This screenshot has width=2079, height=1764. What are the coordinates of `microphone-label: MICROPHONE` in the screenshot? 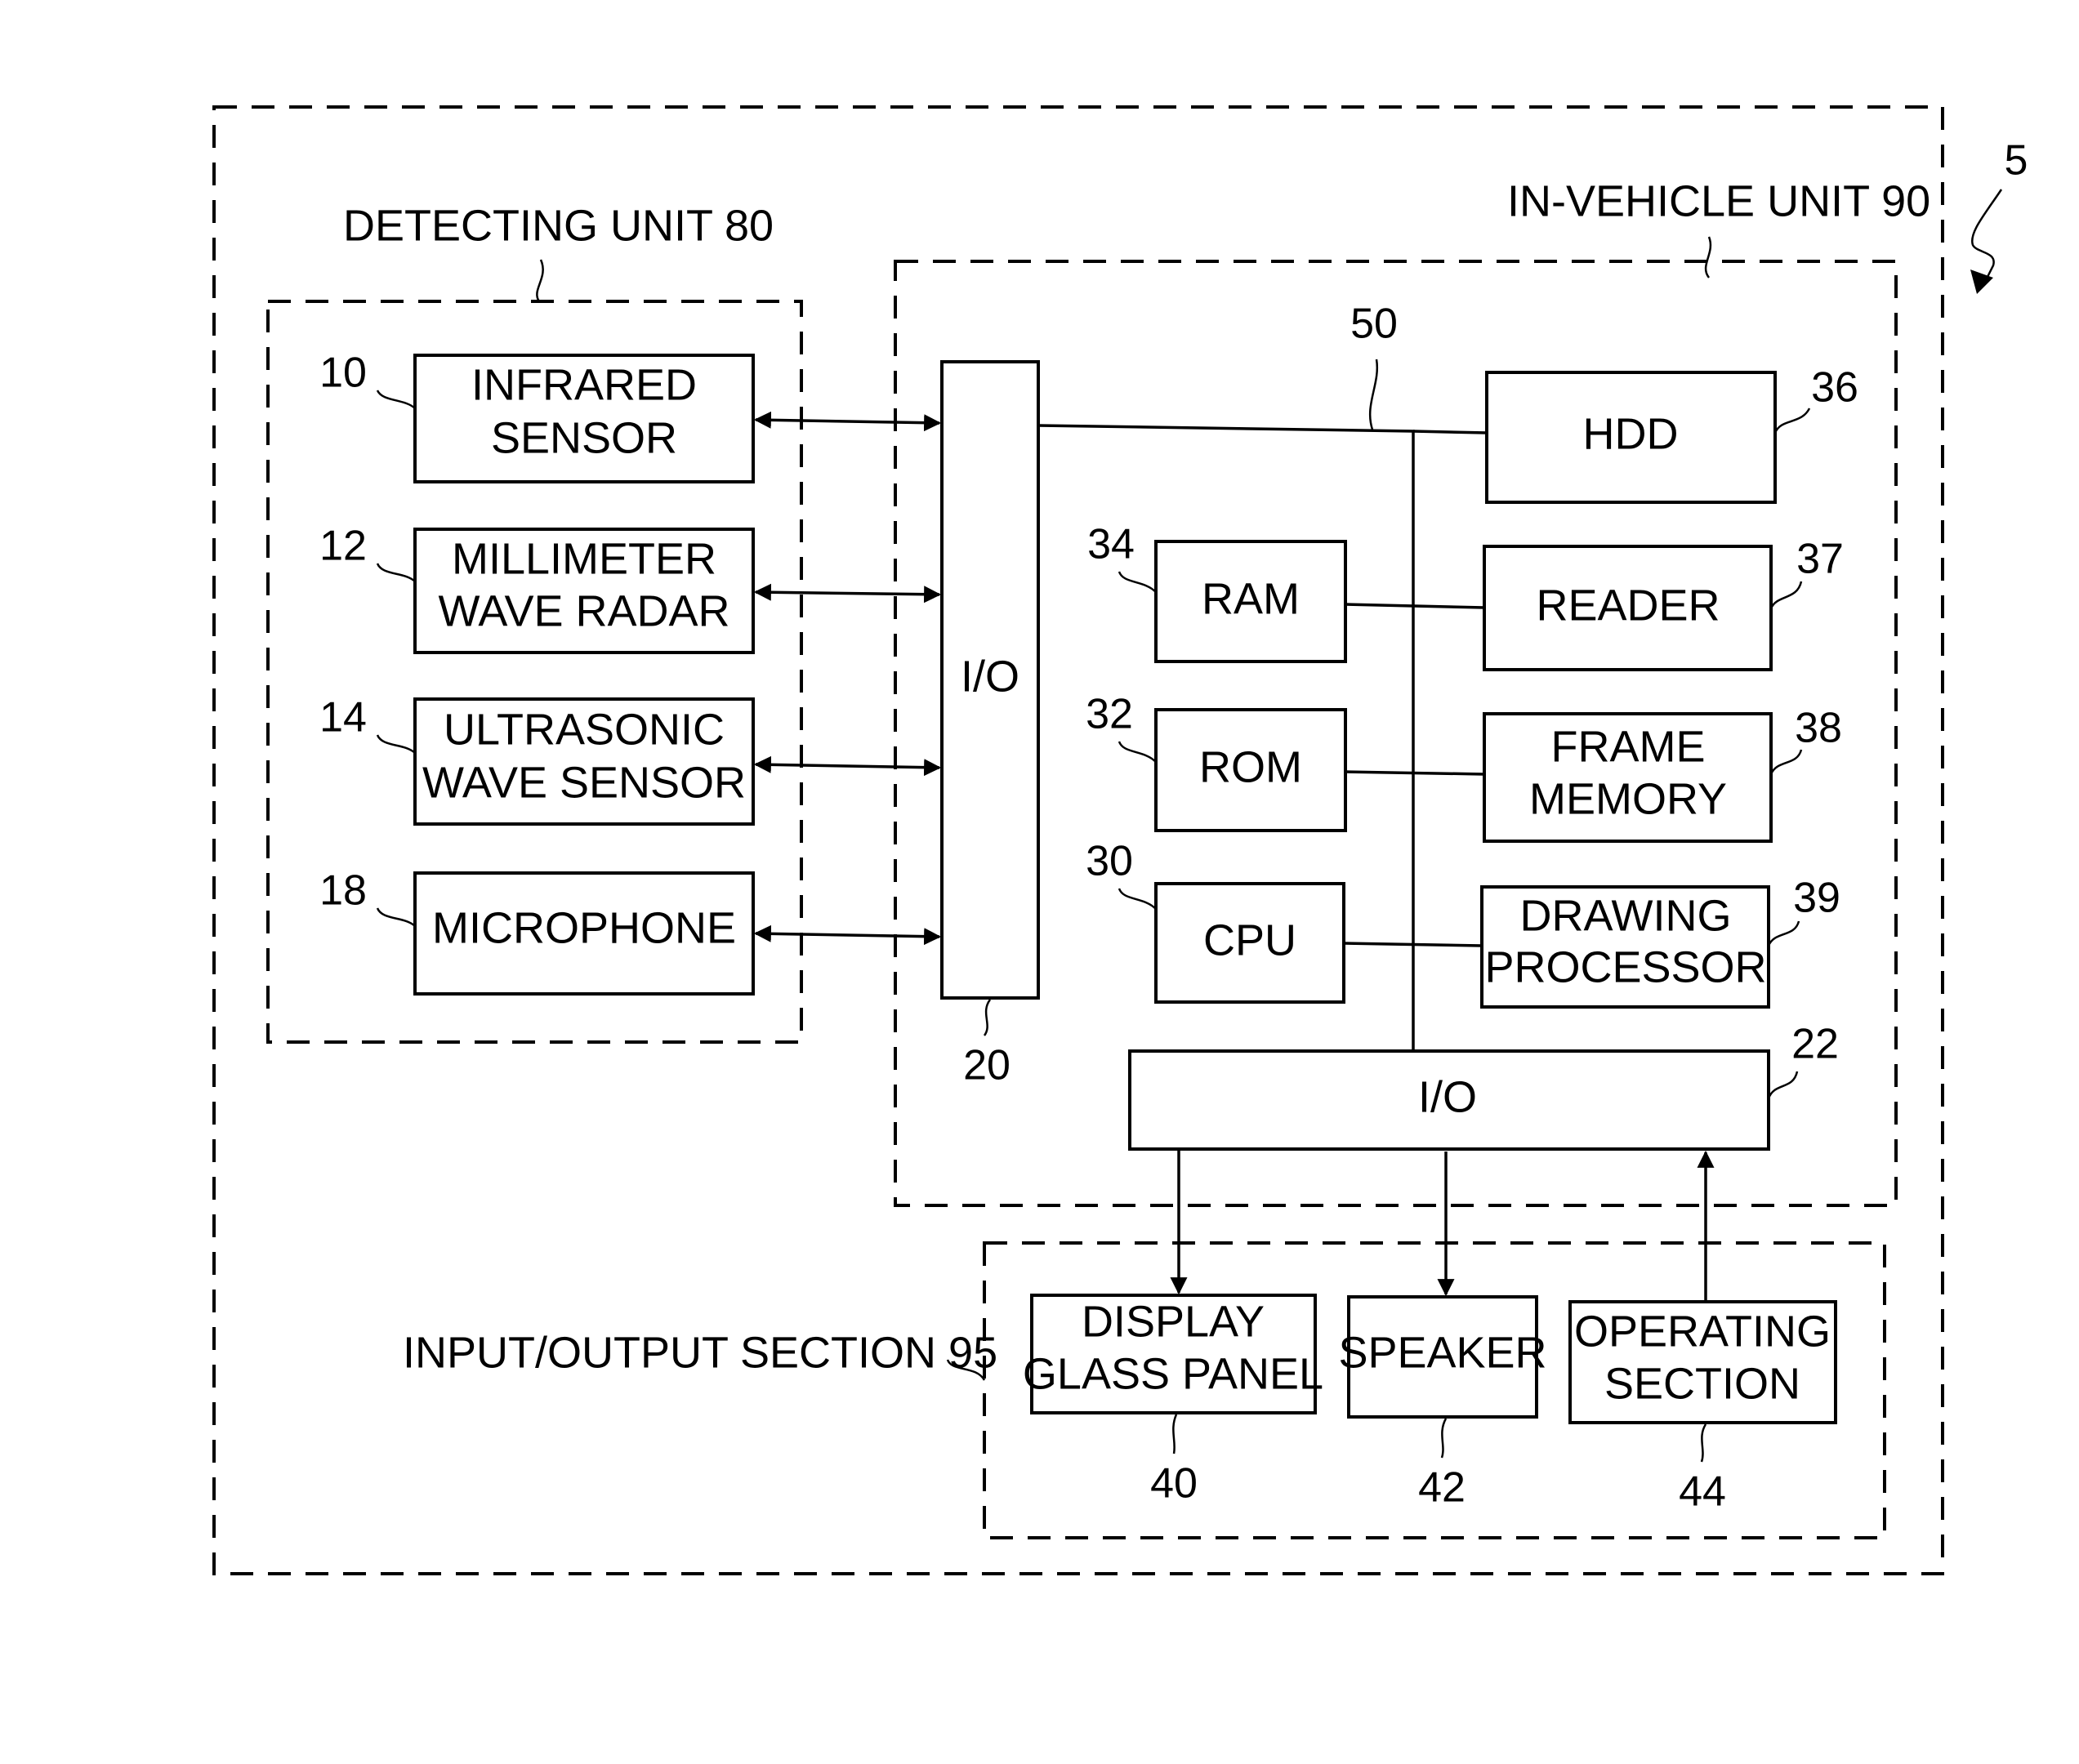 It's located at (584, 927).